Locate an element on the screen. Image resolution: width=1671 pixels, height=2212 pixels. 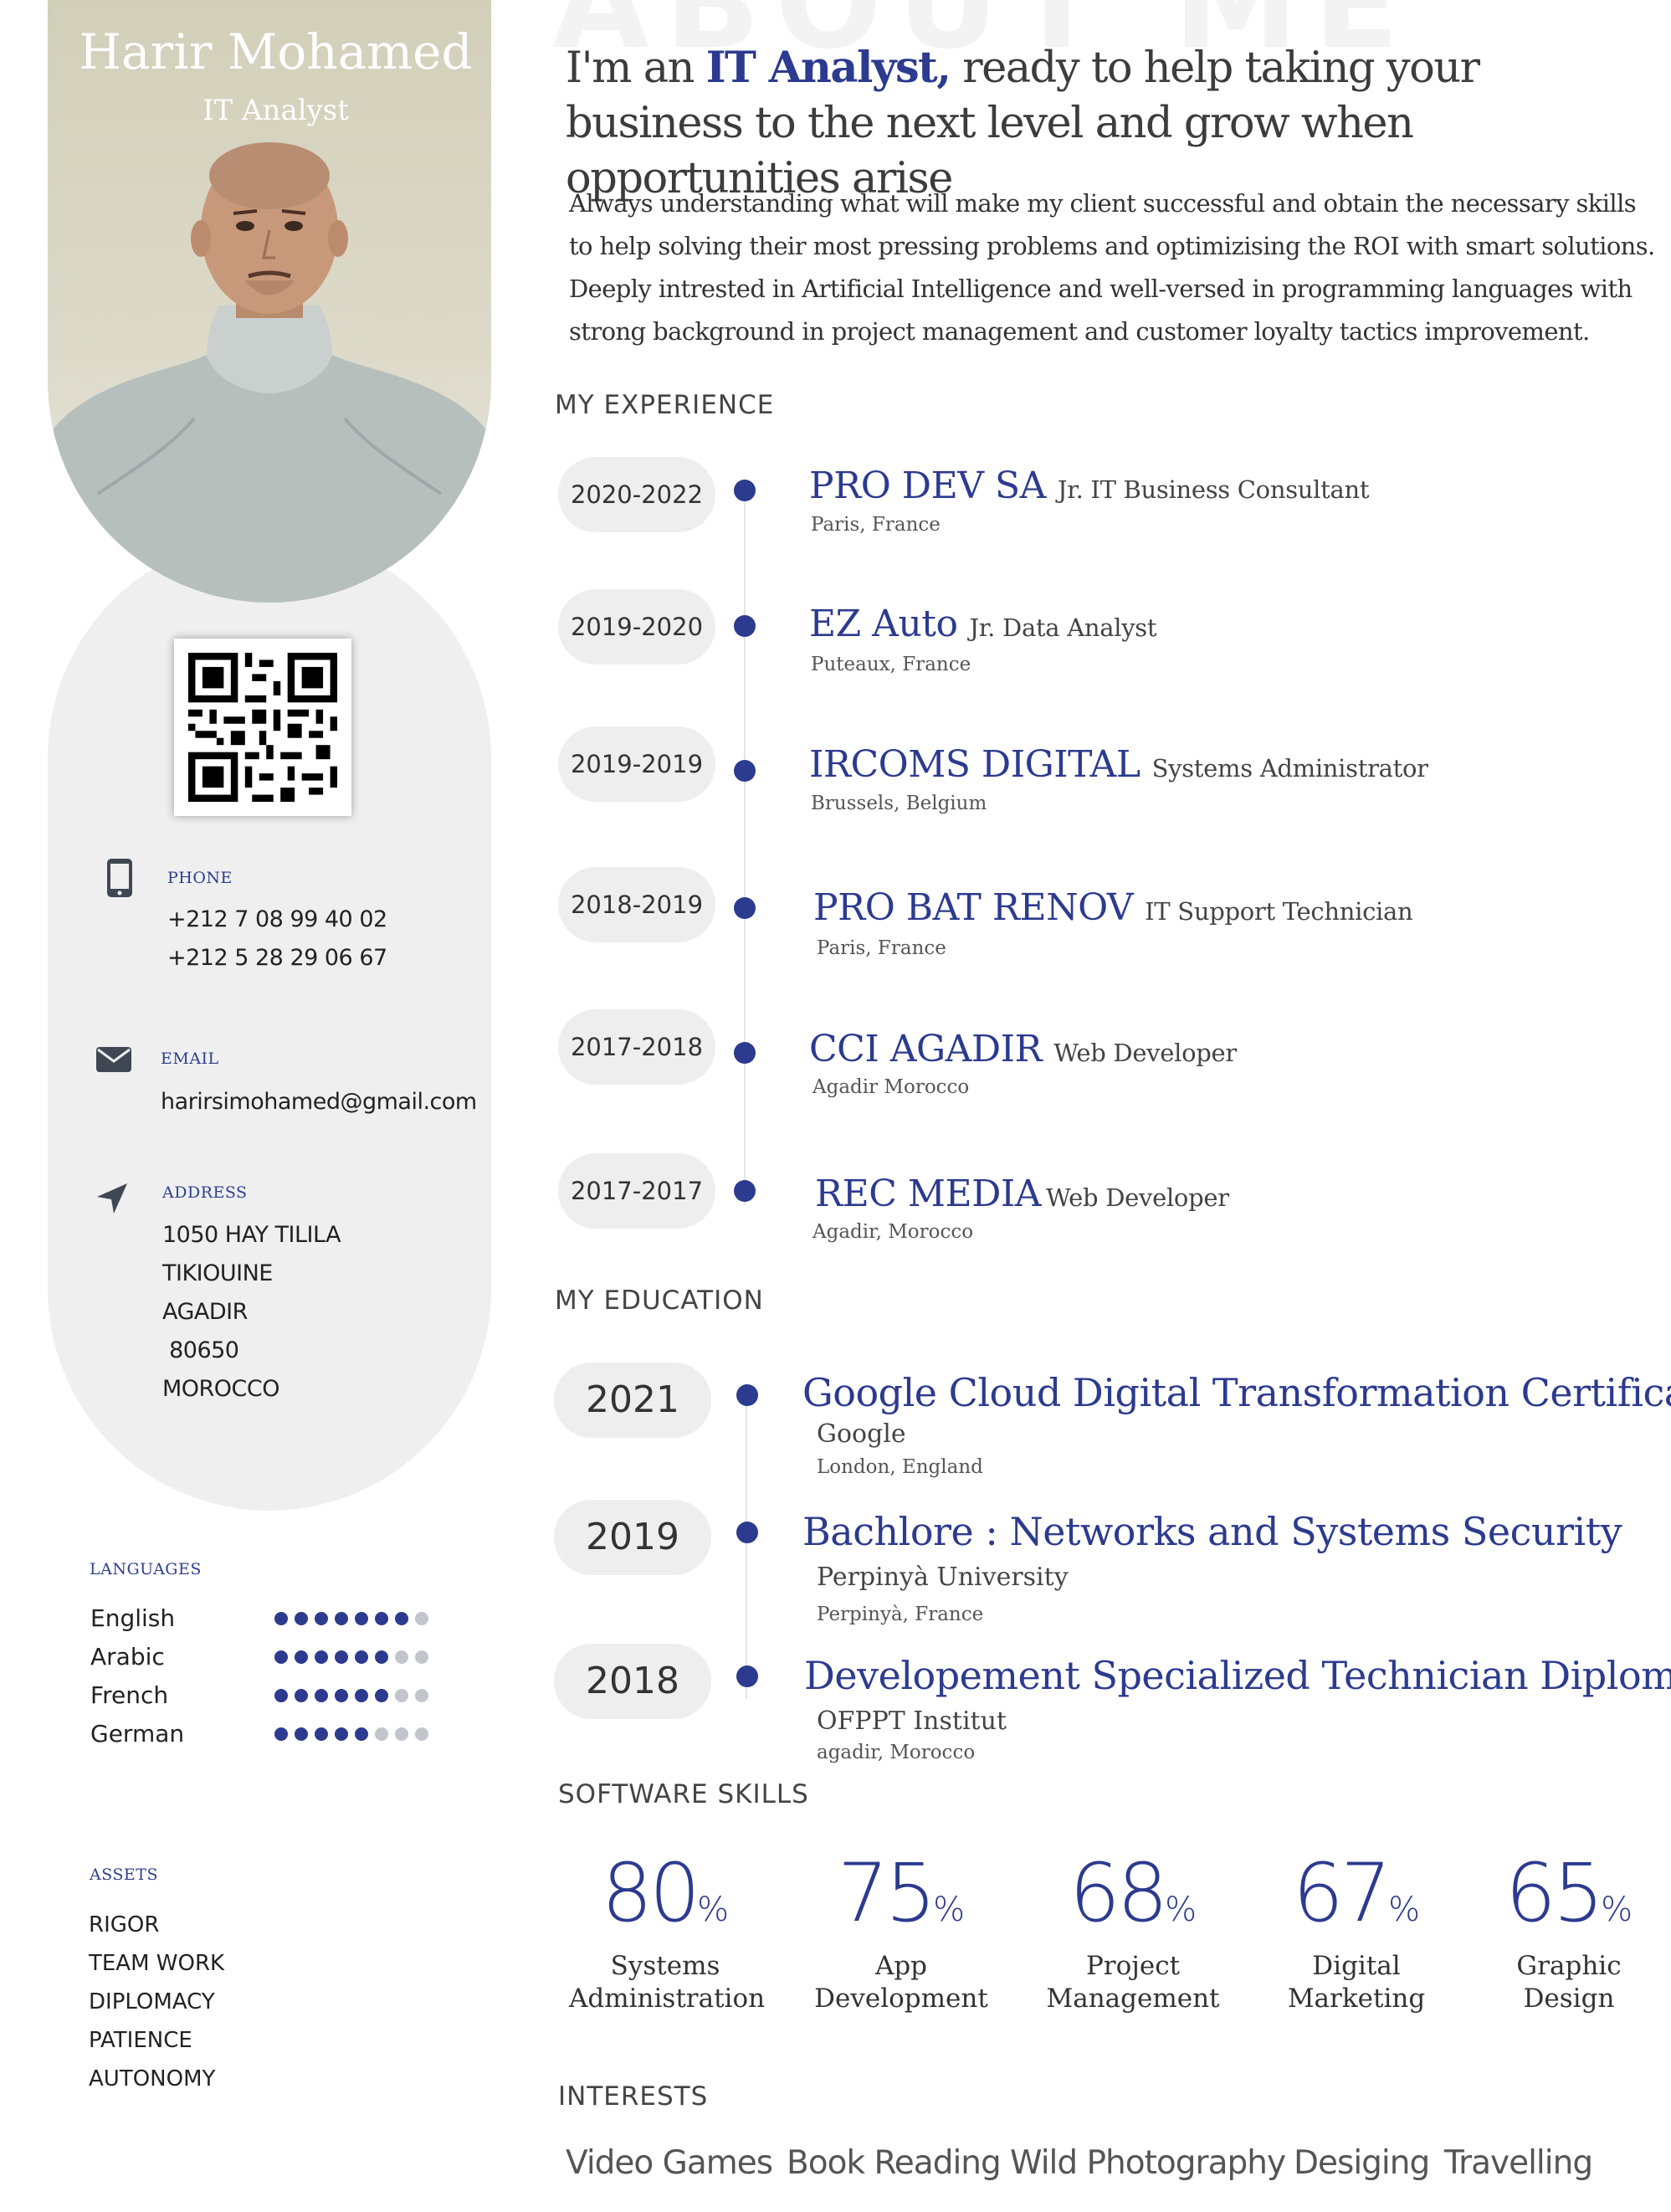
company-name: REC MEDIA is located at coordinates (928, 1194).